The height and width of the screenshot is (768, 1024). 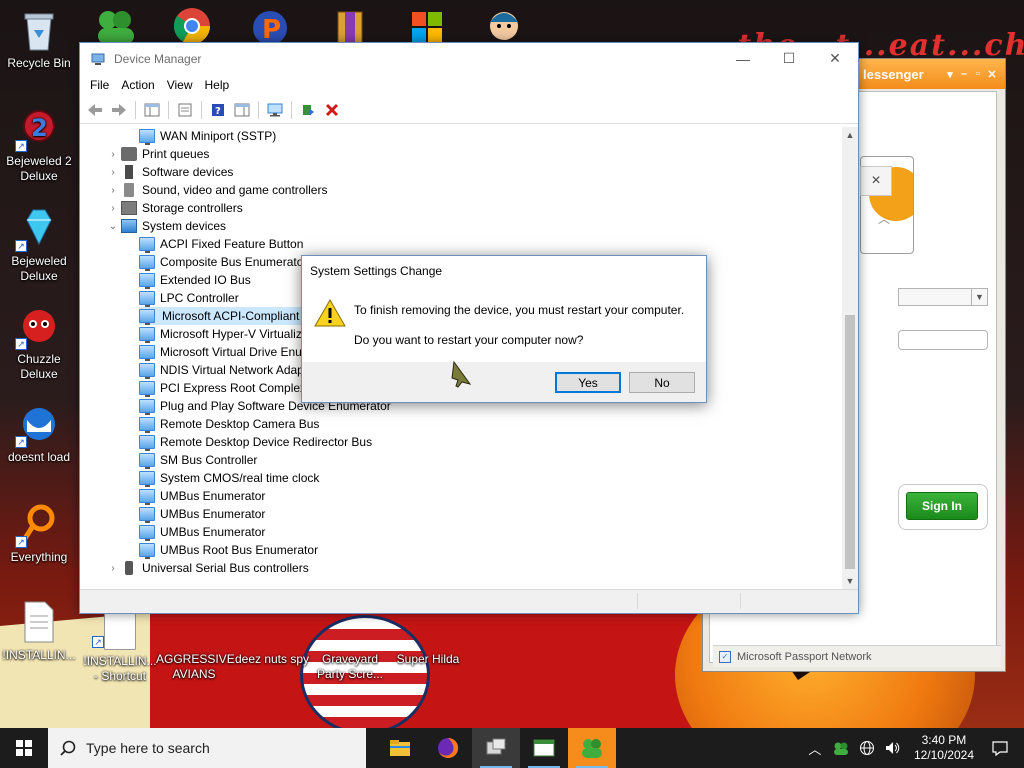 What do you see at coordinates (207, 568) in the screenshot?
I see `tree-row: › Universal Serial Bus controllers` at bounding box center [207, 568].